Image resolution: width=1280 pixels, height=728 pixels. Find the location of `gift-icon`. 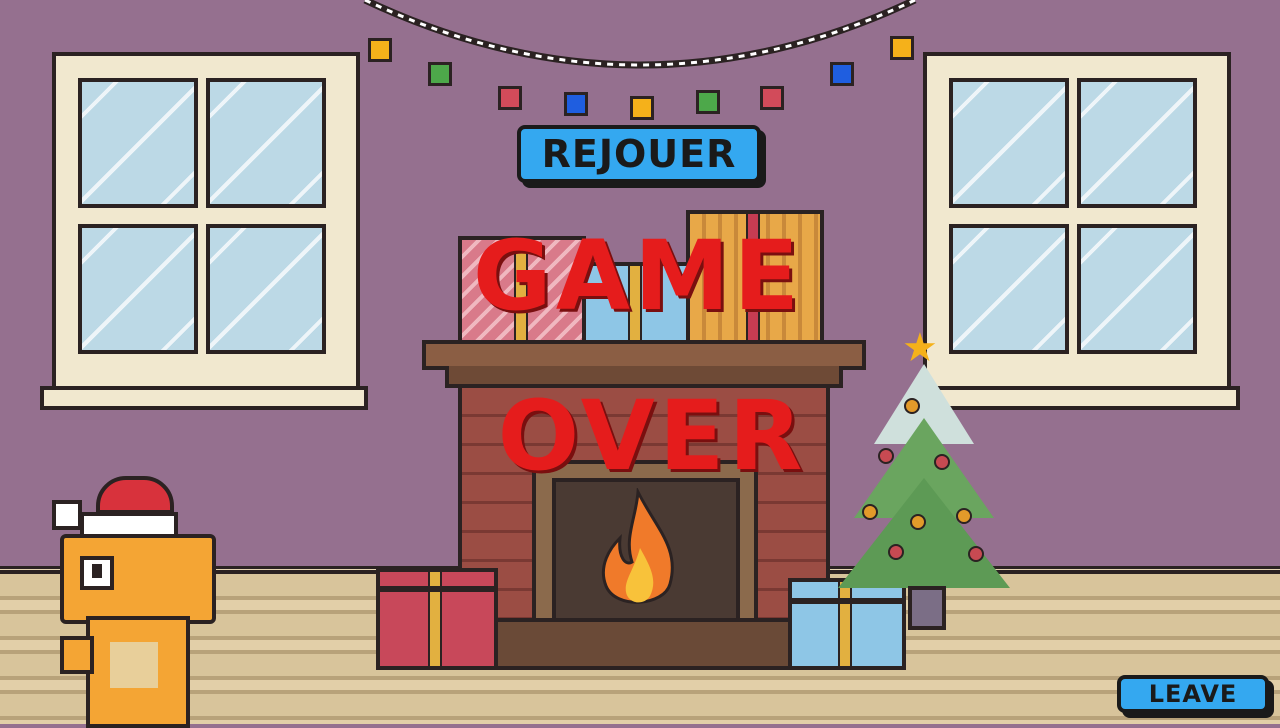

gift-icon is located at coordinates (437, 619).